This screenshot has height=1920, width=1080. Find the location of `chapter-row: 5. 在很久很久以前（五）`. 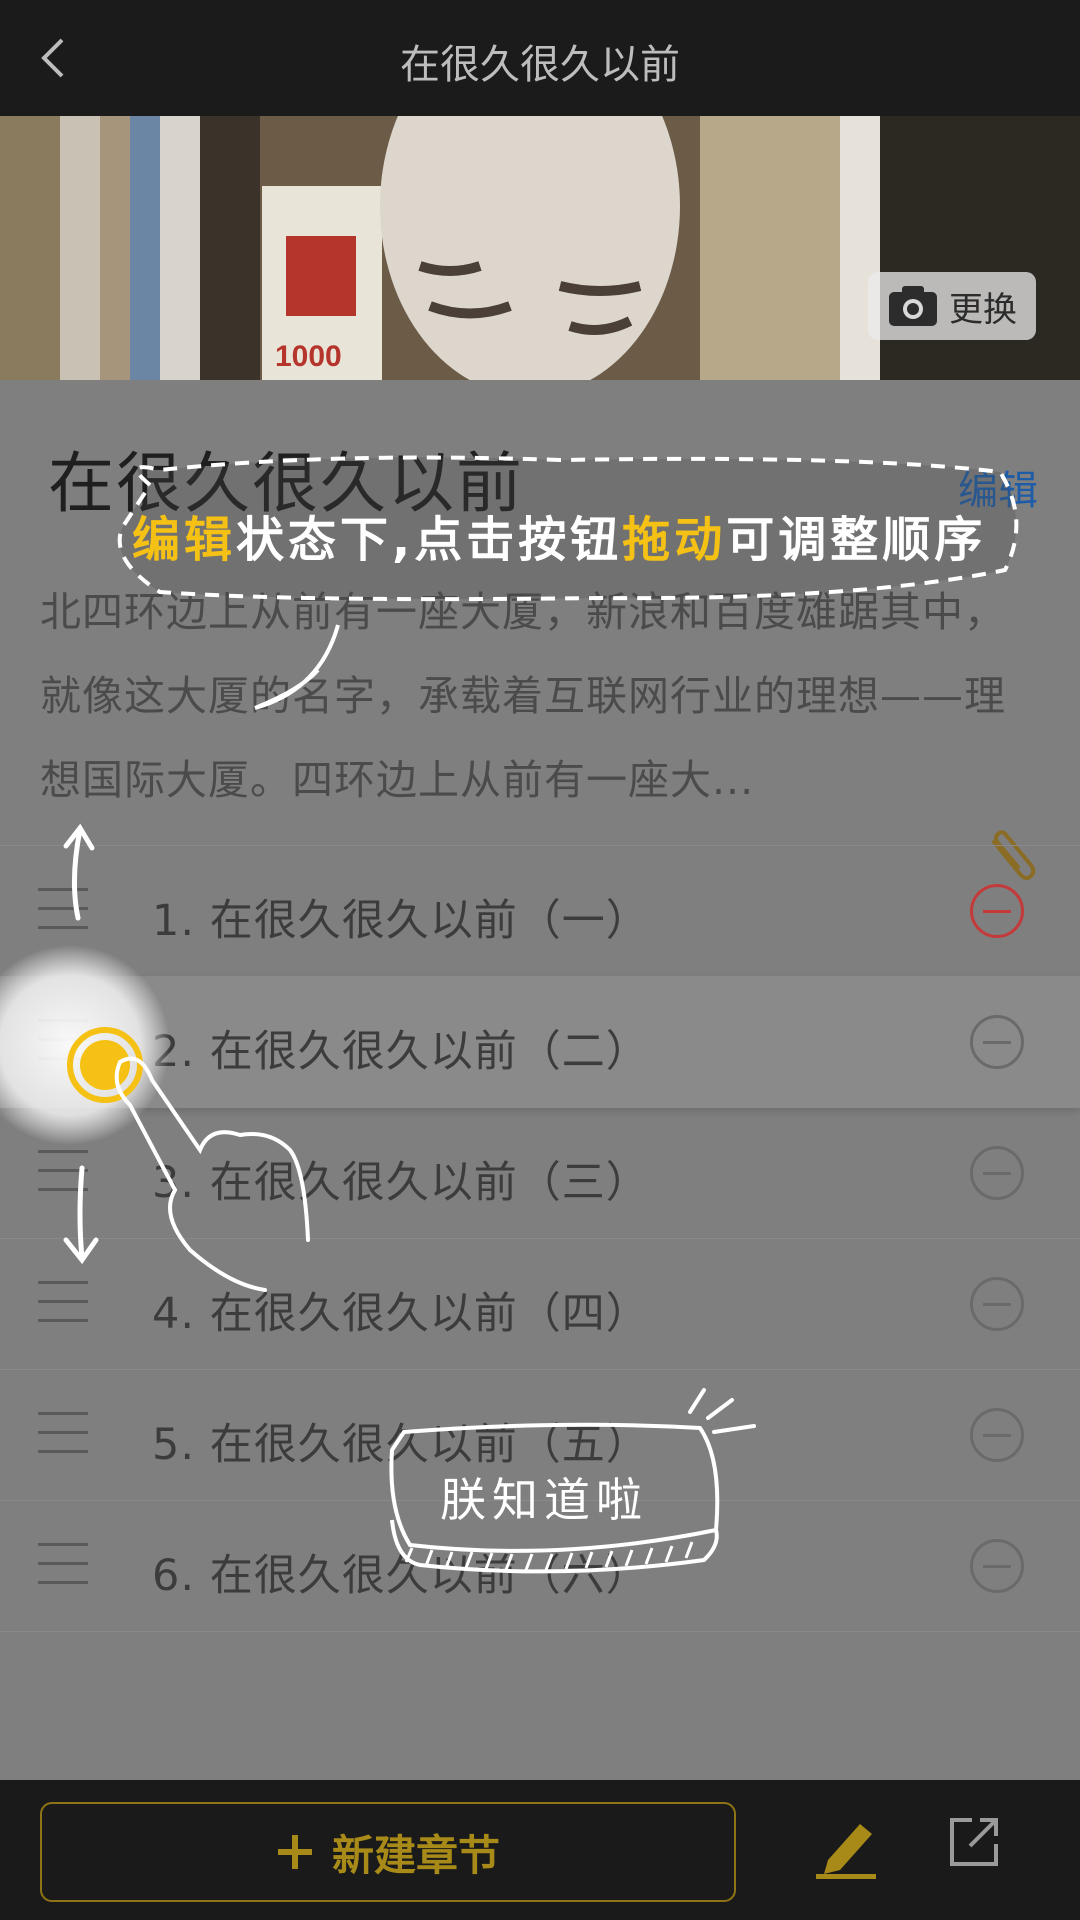

chapter-row: 5. 在很久很久以前（五） is located at coordinates (540, 1434).